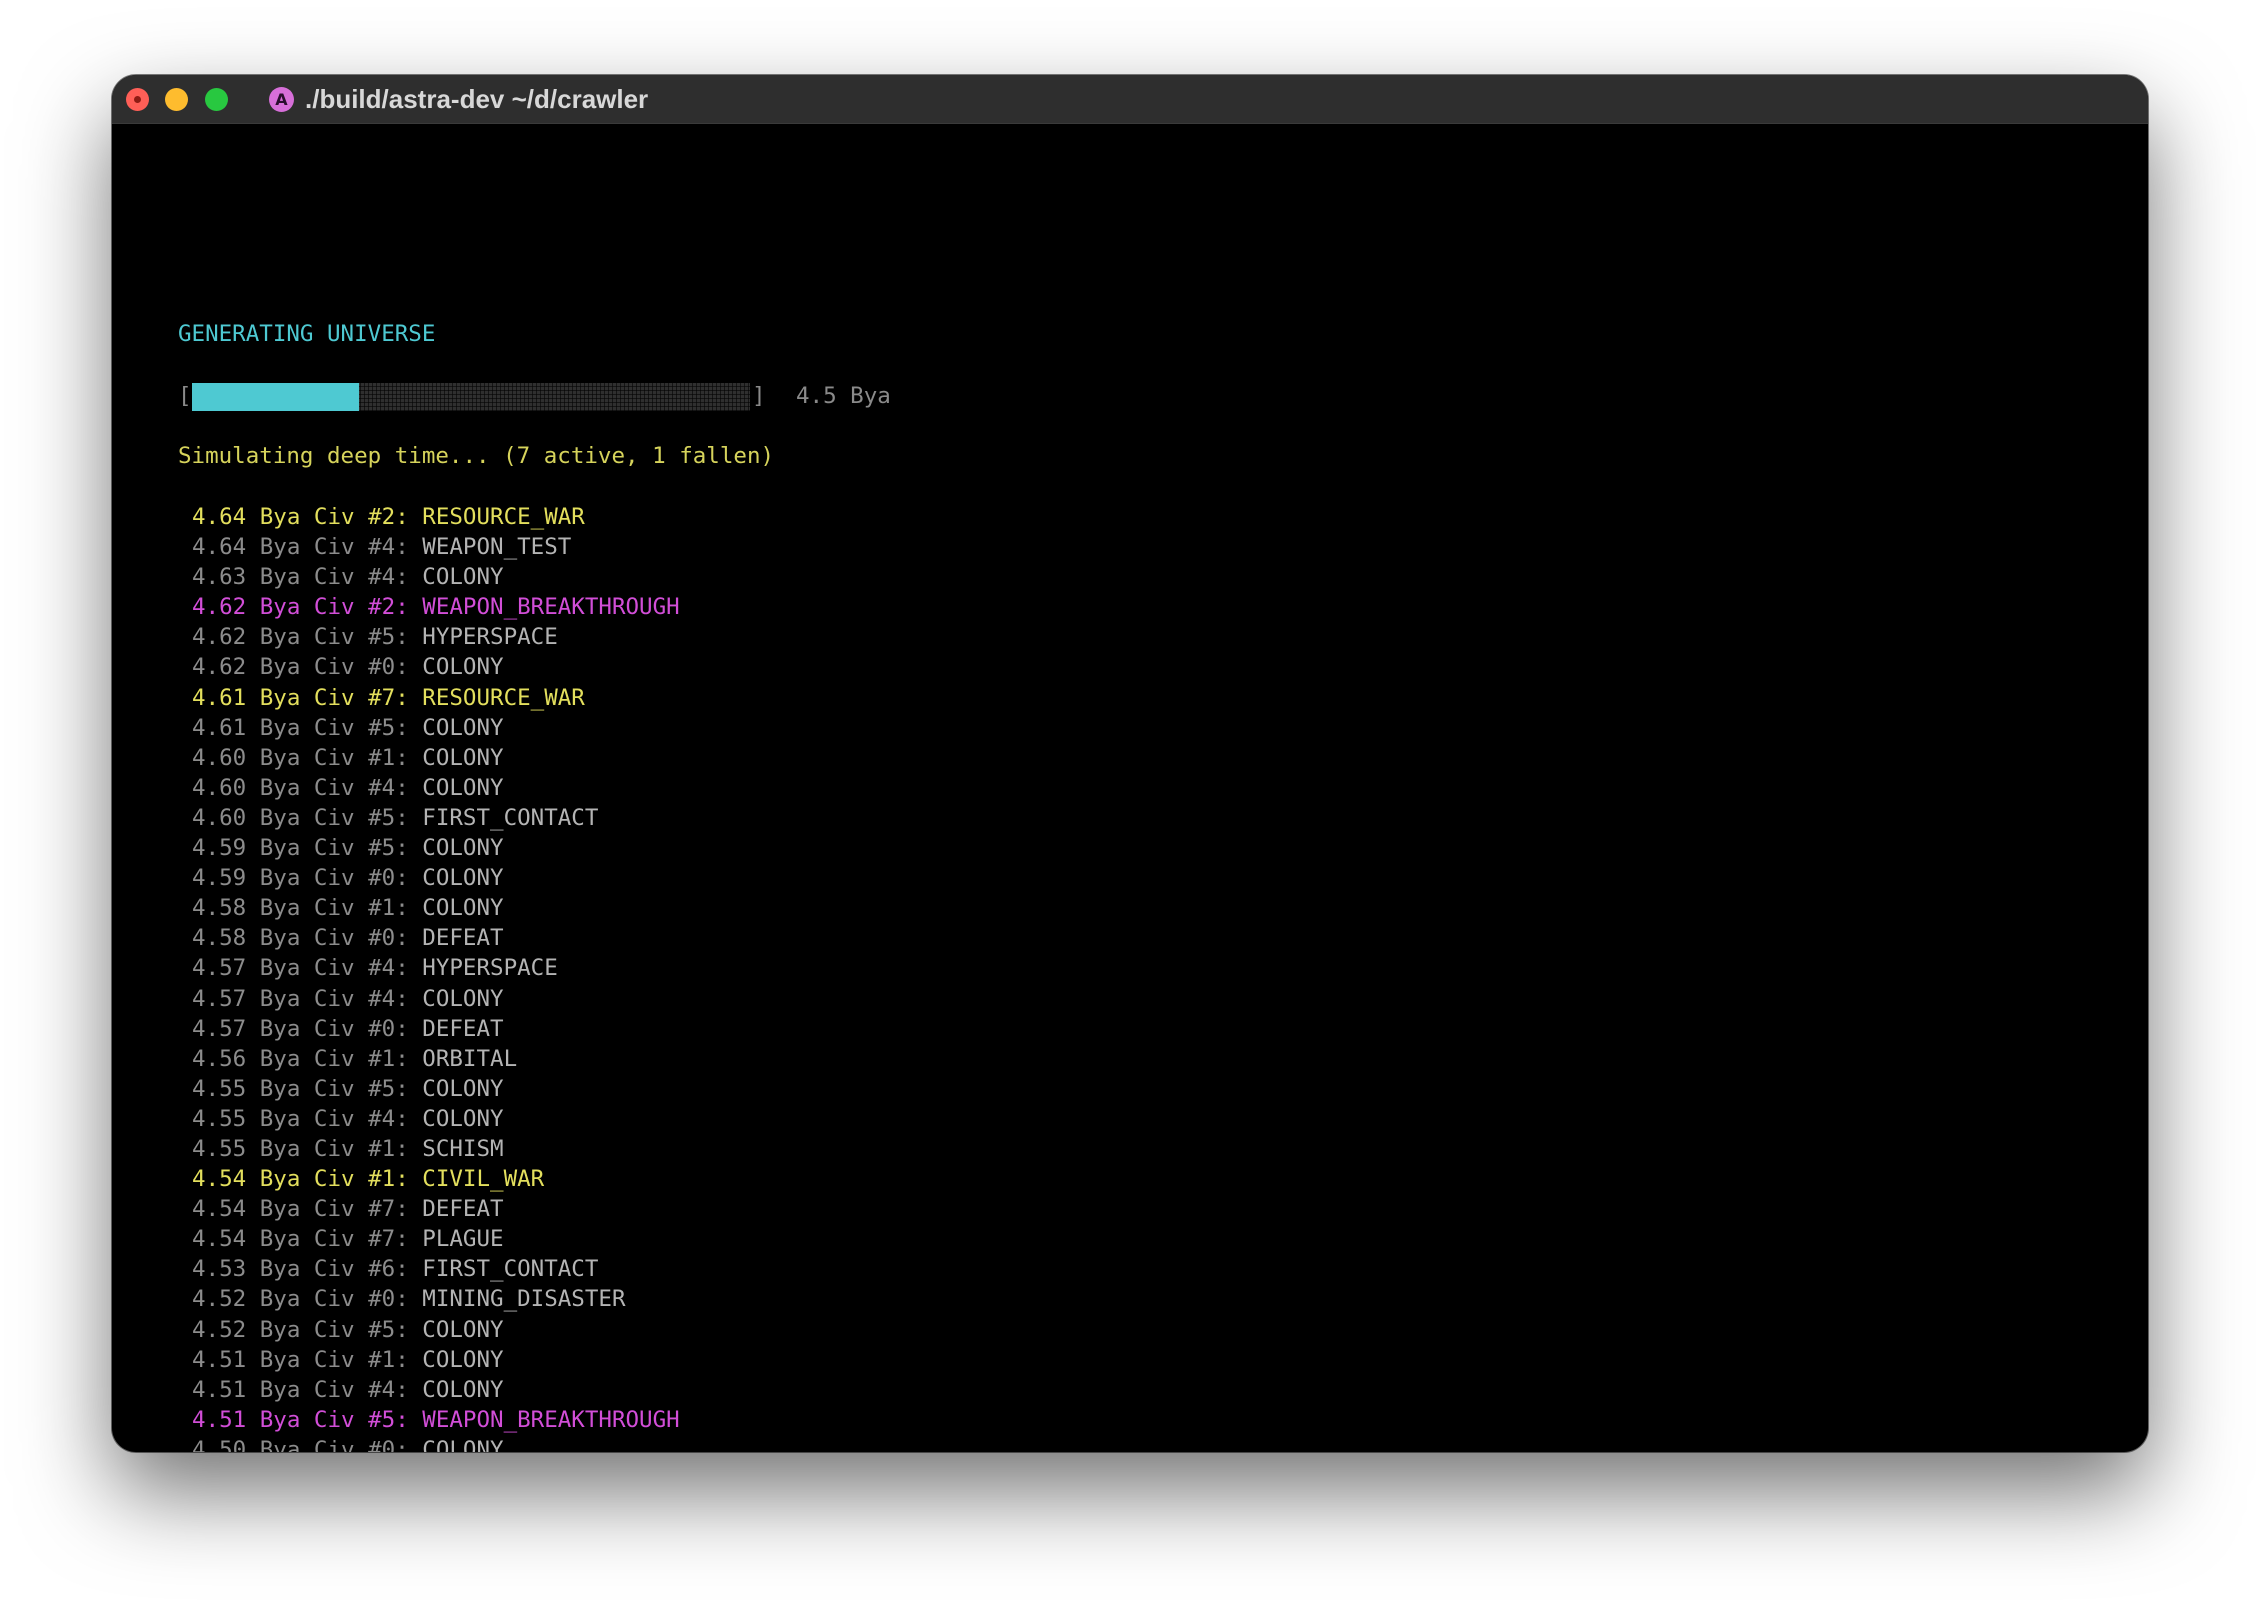 The height and width of the screenshot is (1600, 2260). Describe the element at coordinates (843, 396) in the screenshot. I see `progress-label: 4.5 Bya` at that location.